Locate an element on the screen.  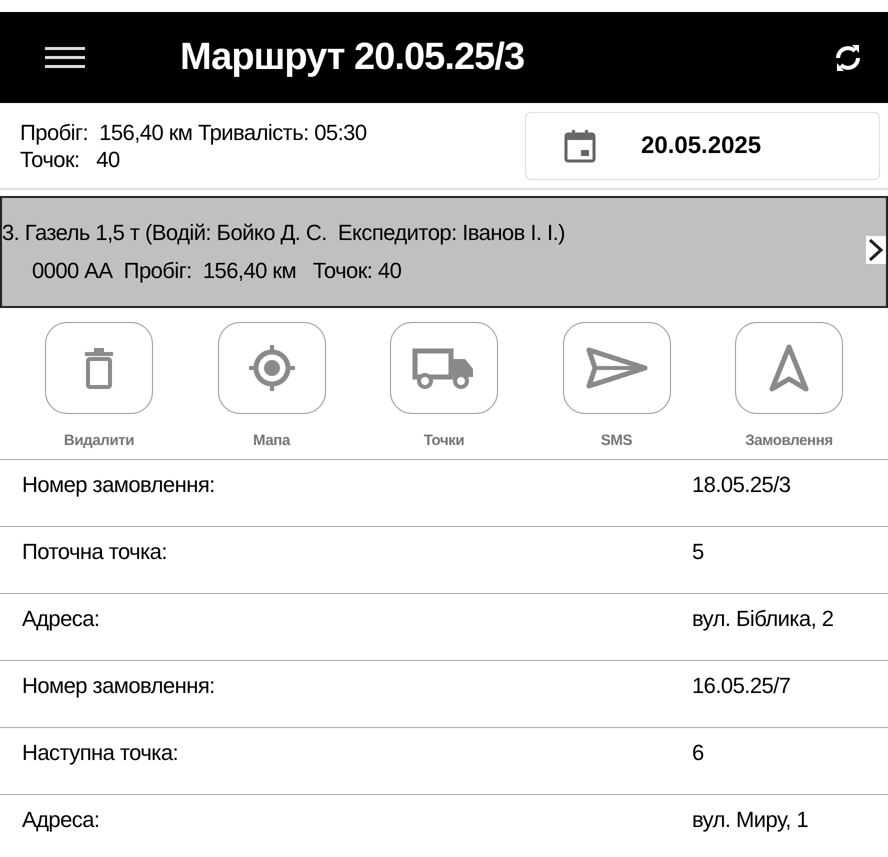
navigation-arrow-icon is located at coordinates (789, 368).